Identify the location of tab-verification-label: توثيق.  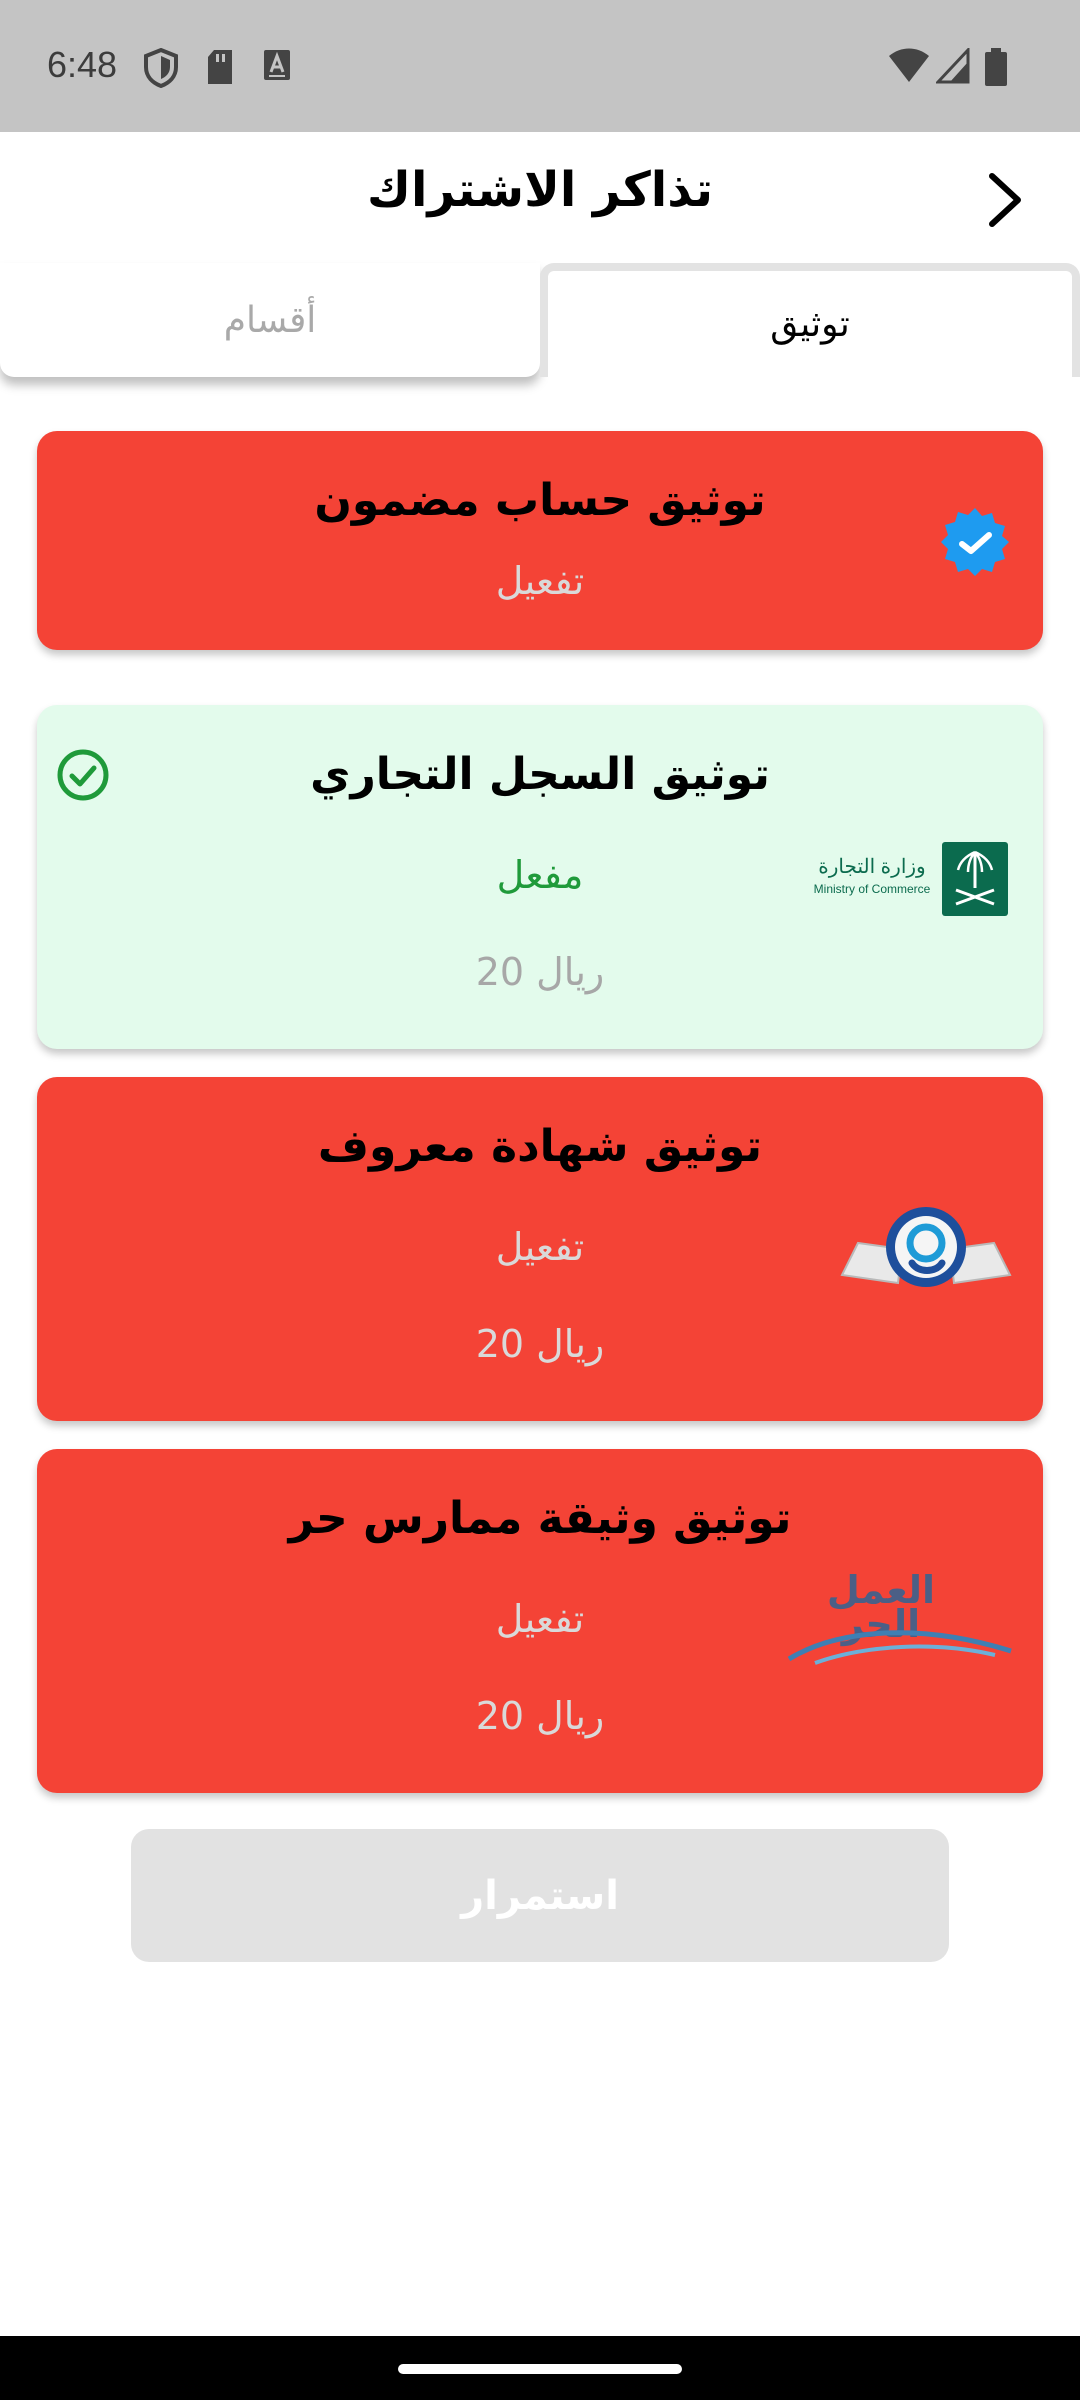
(810, 324).